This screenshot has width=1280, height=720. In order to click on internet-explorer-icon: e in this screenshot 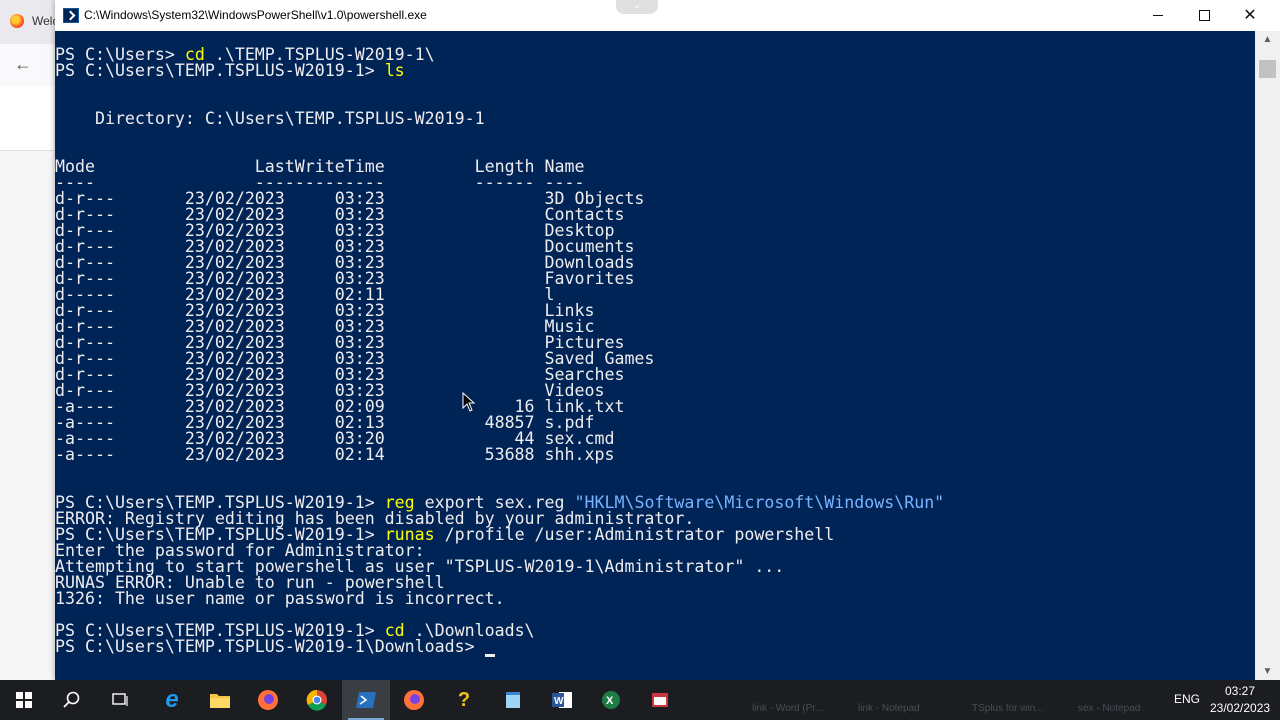, I will do `click(172, 699)`.